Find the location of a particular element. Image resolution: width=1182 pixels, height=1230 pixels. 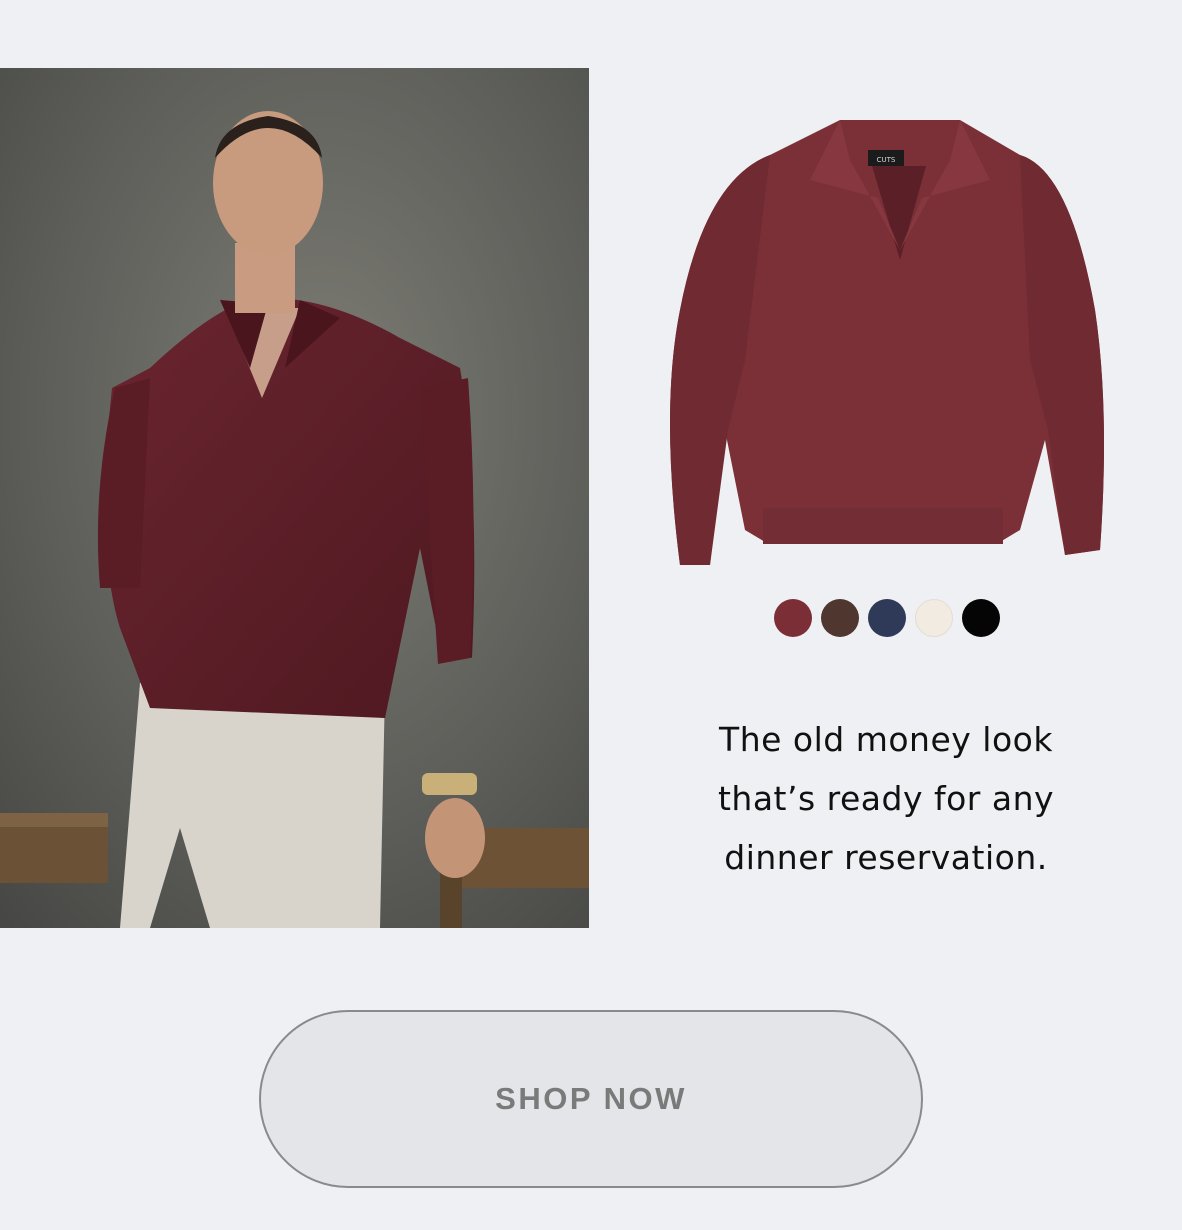

color-swatches is located at coordinates (887, 618).